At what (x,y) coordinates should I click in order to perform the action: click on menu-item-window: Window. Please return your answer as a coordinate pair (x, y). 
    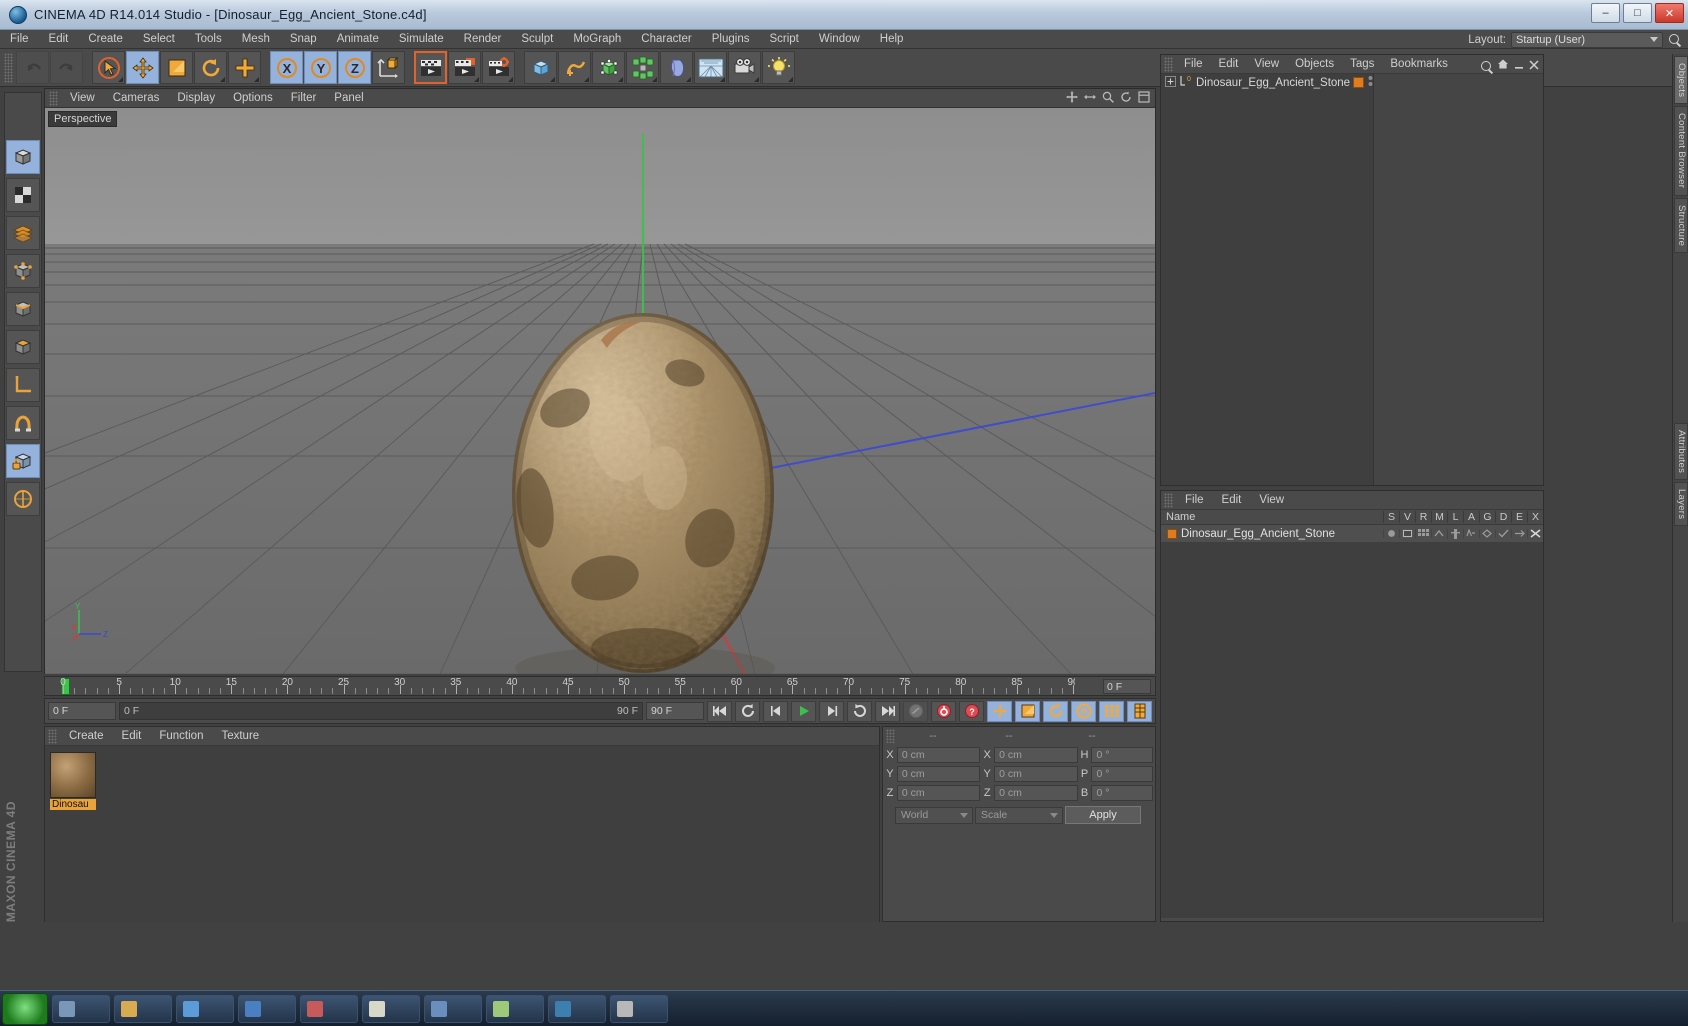
    Looking at the image, I should click on (839, 39).